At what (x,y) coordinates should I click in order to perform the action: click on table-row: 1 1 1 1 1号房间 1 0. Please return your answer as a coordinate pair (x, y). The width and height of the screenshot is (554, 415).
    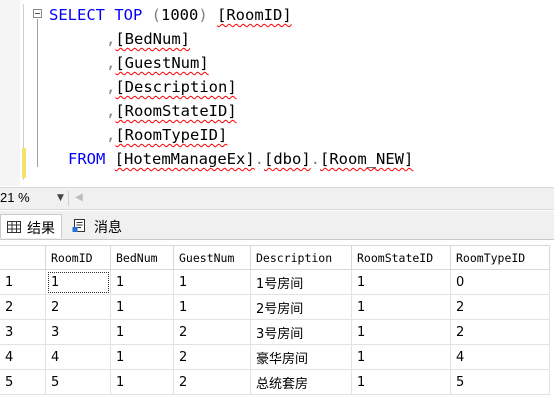
    Looking at the image, I should click on (275, 282).